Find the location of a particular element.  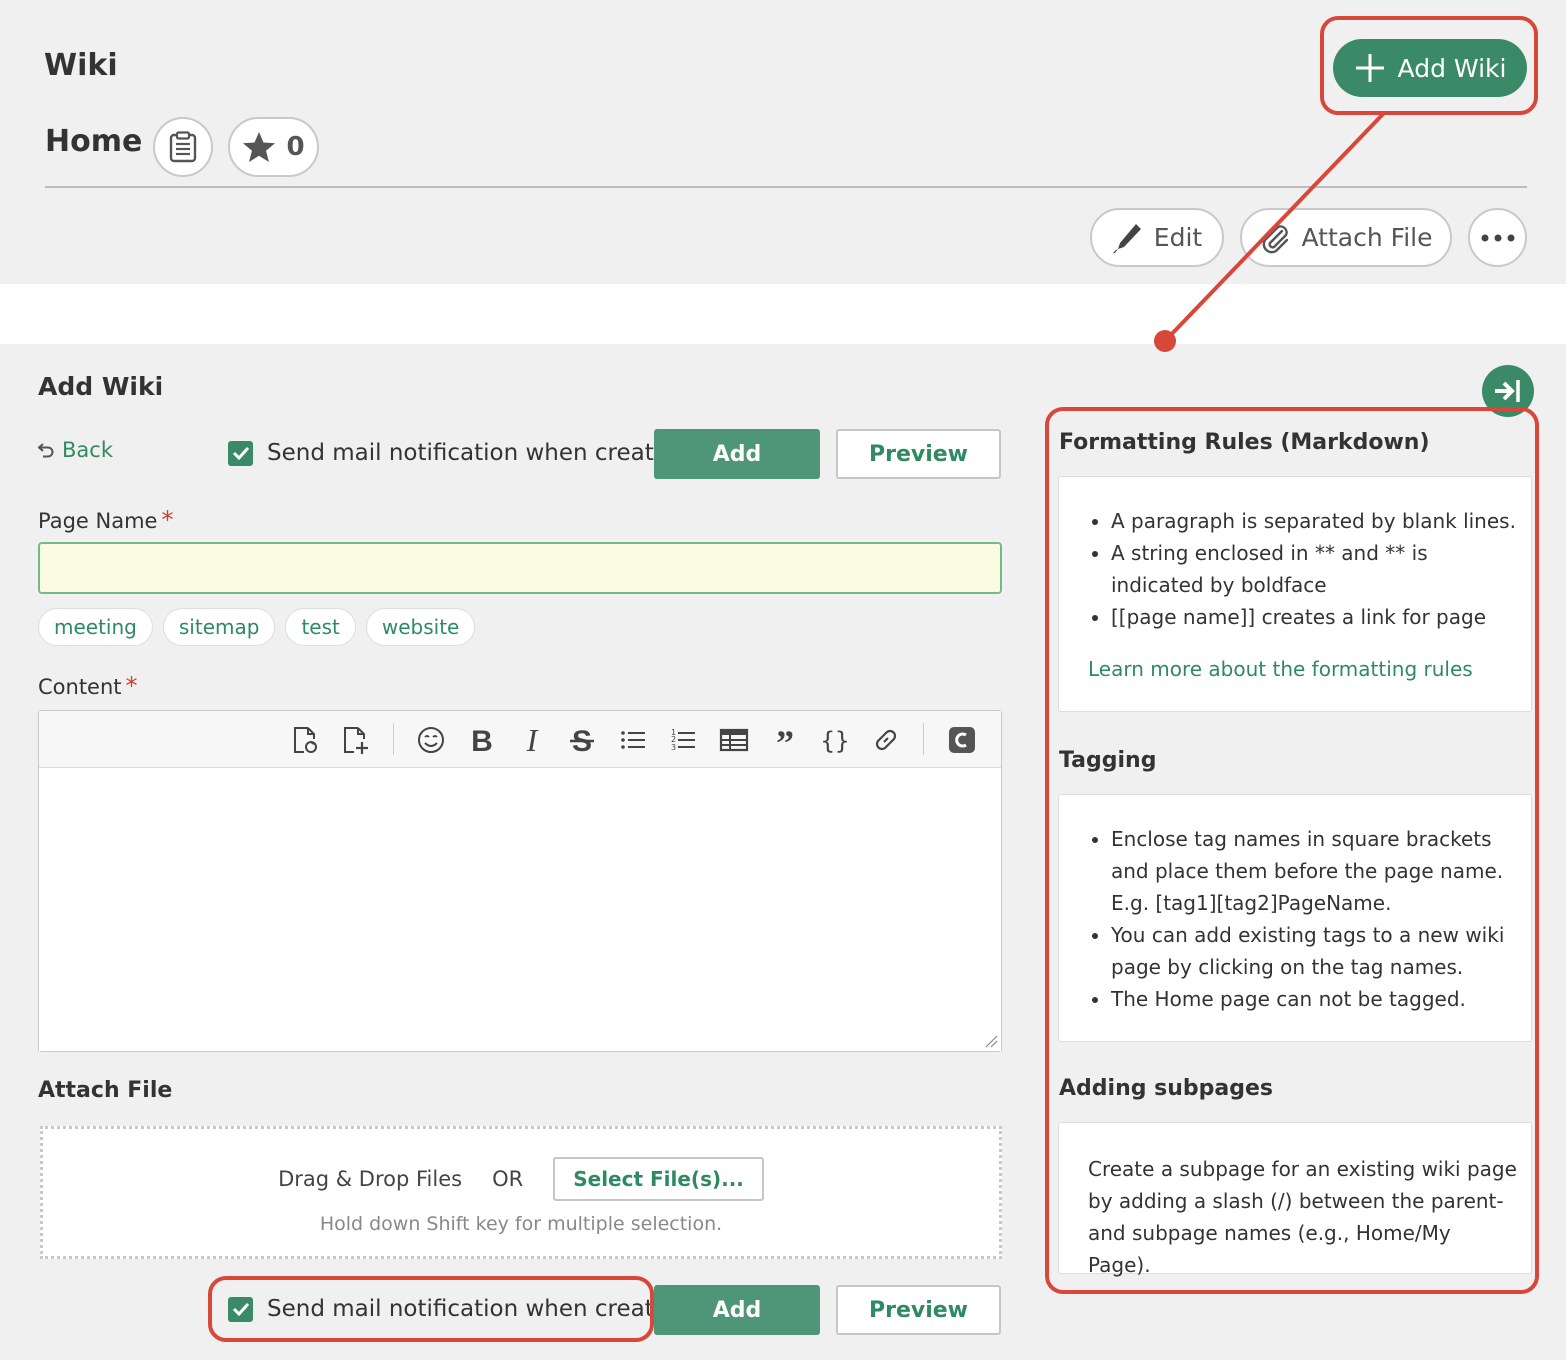

paperclip-icon is located at coordinates (1275, 238).